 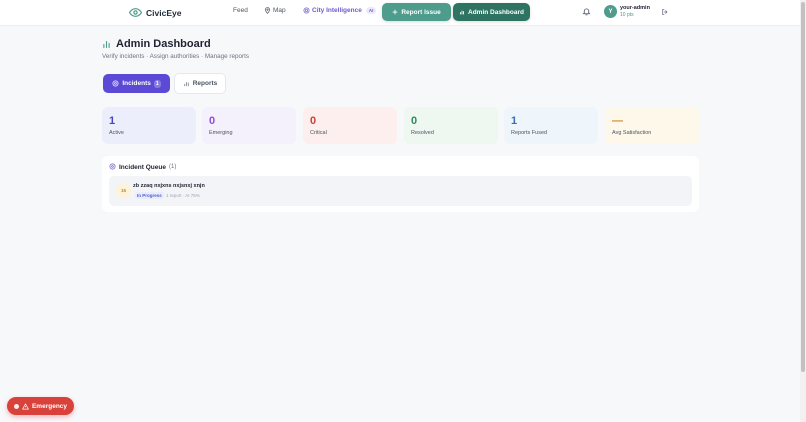 What do you see at coordinates (49, 406) in the screenshot?
I see `emergency-label: Emergency` at bounding box center [49, 406].